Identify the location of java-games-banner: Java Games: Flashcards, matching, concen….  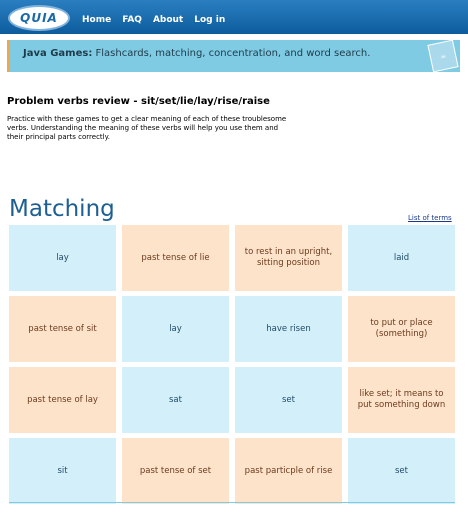
(233, 56).